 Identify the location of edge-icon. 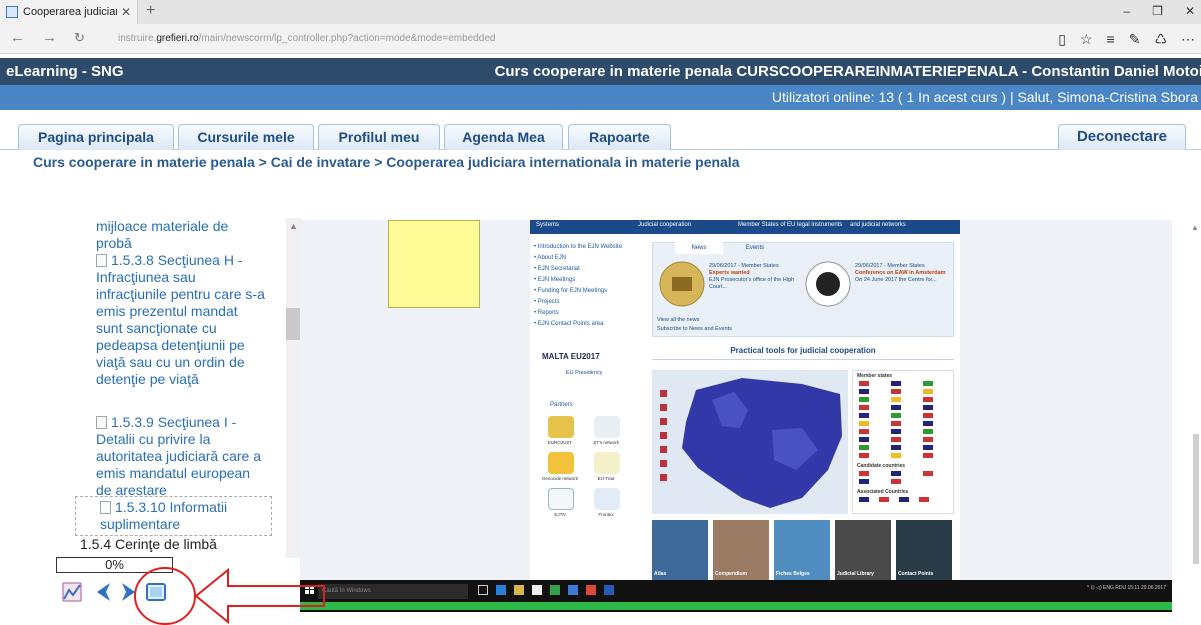
(501, 590).